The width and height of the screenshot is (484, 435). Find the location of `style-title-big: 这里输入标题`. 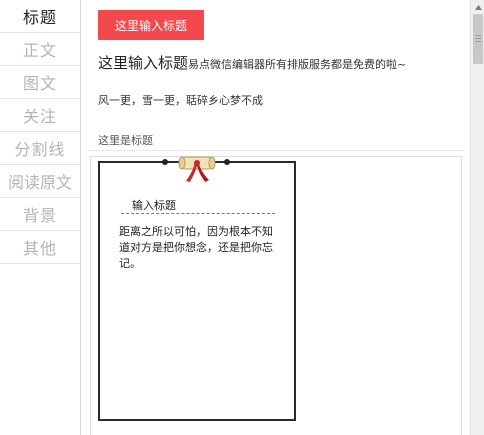

style-title-big: 这里输入标题 is located at coordinates (143, 63).